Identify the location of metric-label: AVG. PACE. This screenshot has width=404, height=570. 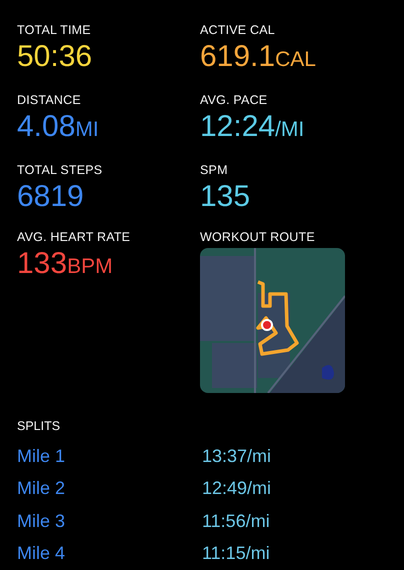
(234, 100).